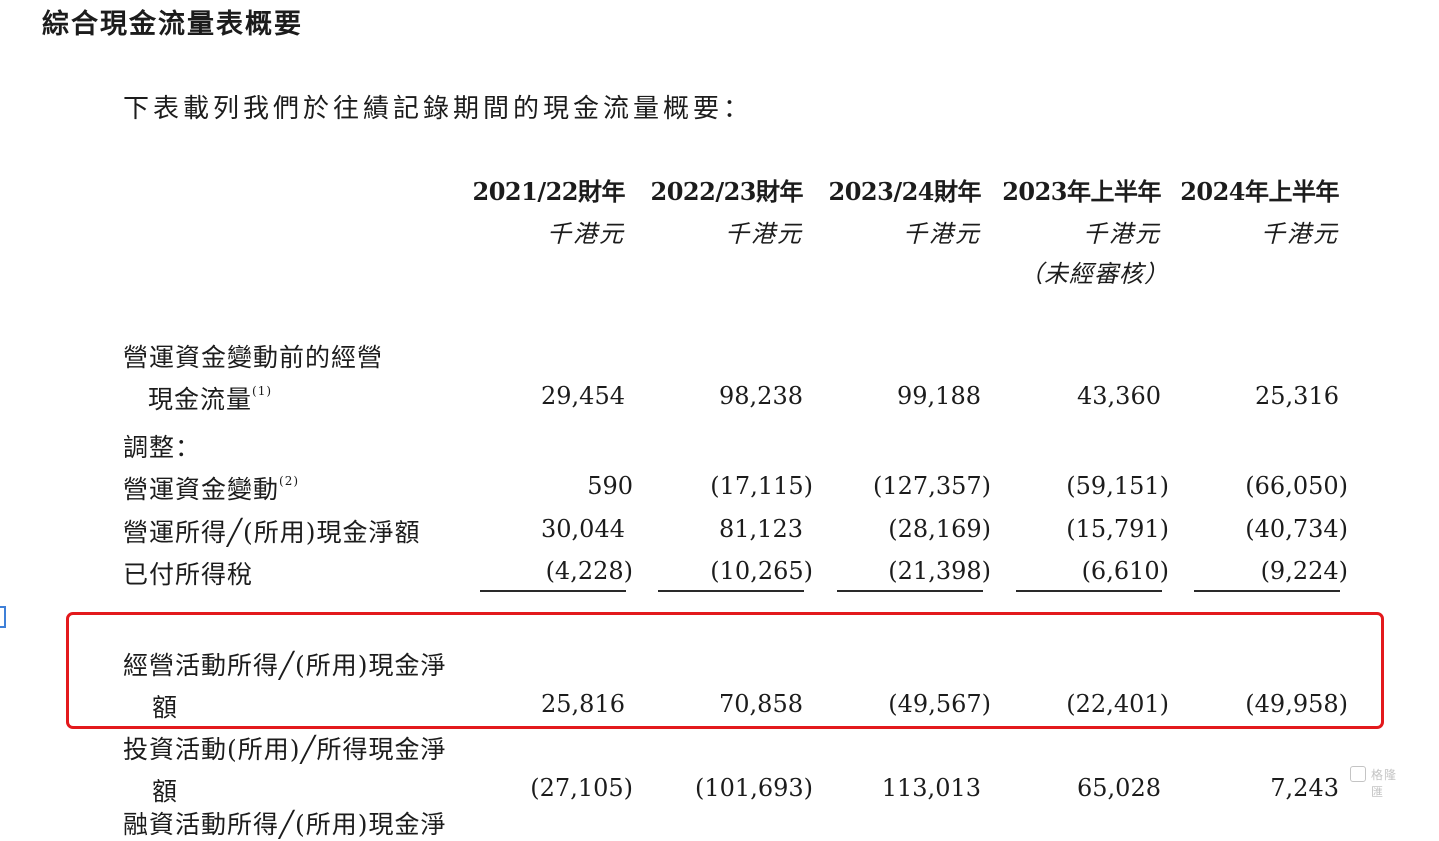 This screenshot has height=841, width=1439. Describe the element at coordinates (1094, 274) in the screenshot. I see `unaudited-note: （未經審核）` at that location.